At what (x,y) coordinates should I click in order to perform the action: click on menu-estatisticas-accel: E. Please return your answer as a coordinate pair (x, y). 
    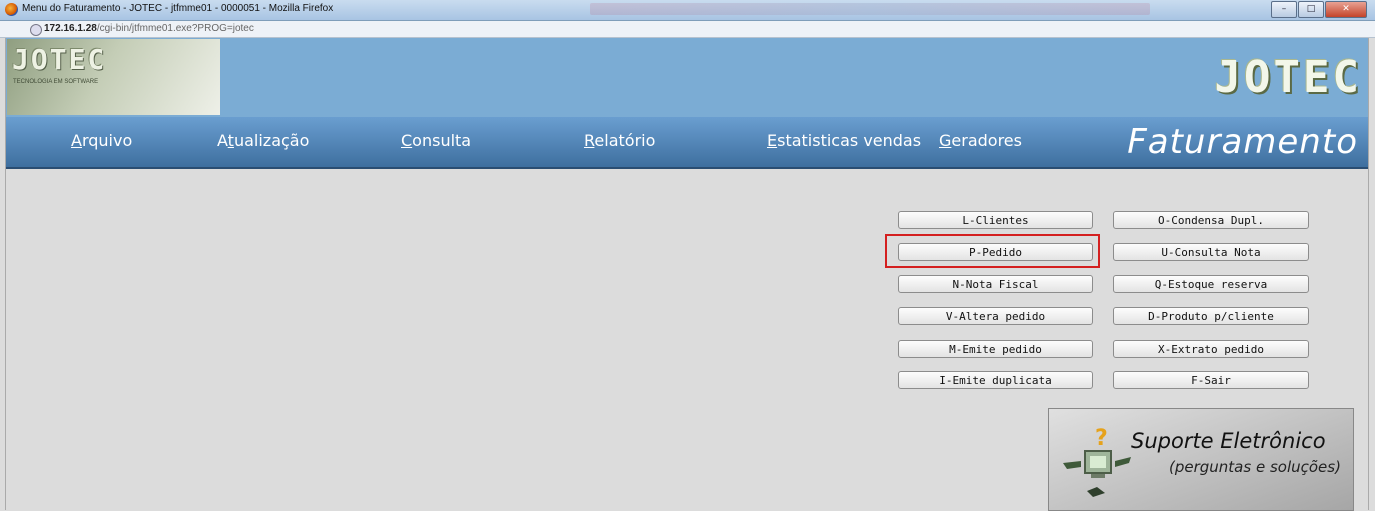
    Looking at the image, I should click on (772, 140).